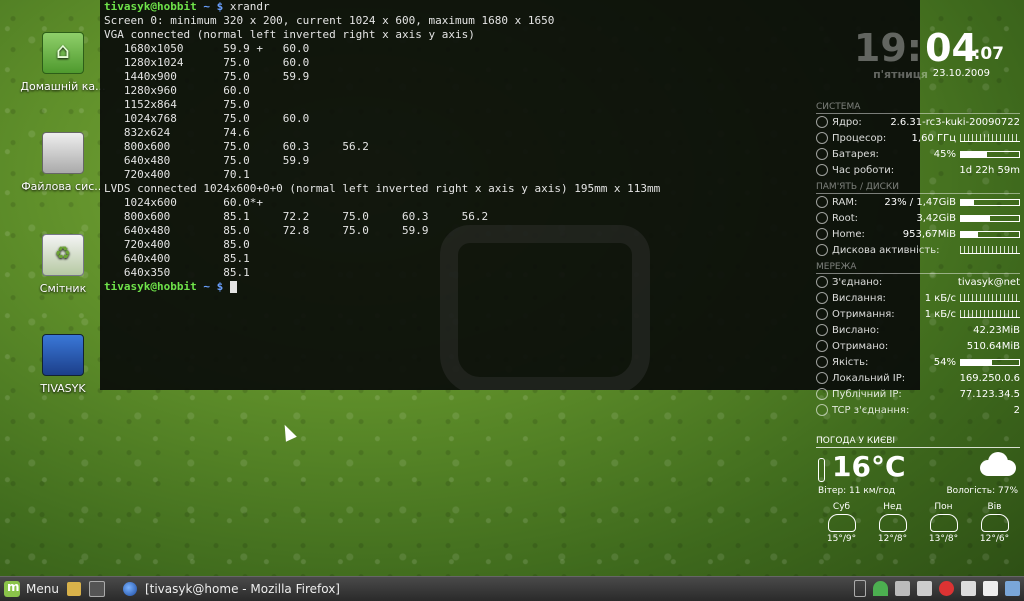 This screenshot has height=601, width=1024. Describe the element at coordinates (249, 6) in the screenshot. I see `command-text: xrandr` at that location.